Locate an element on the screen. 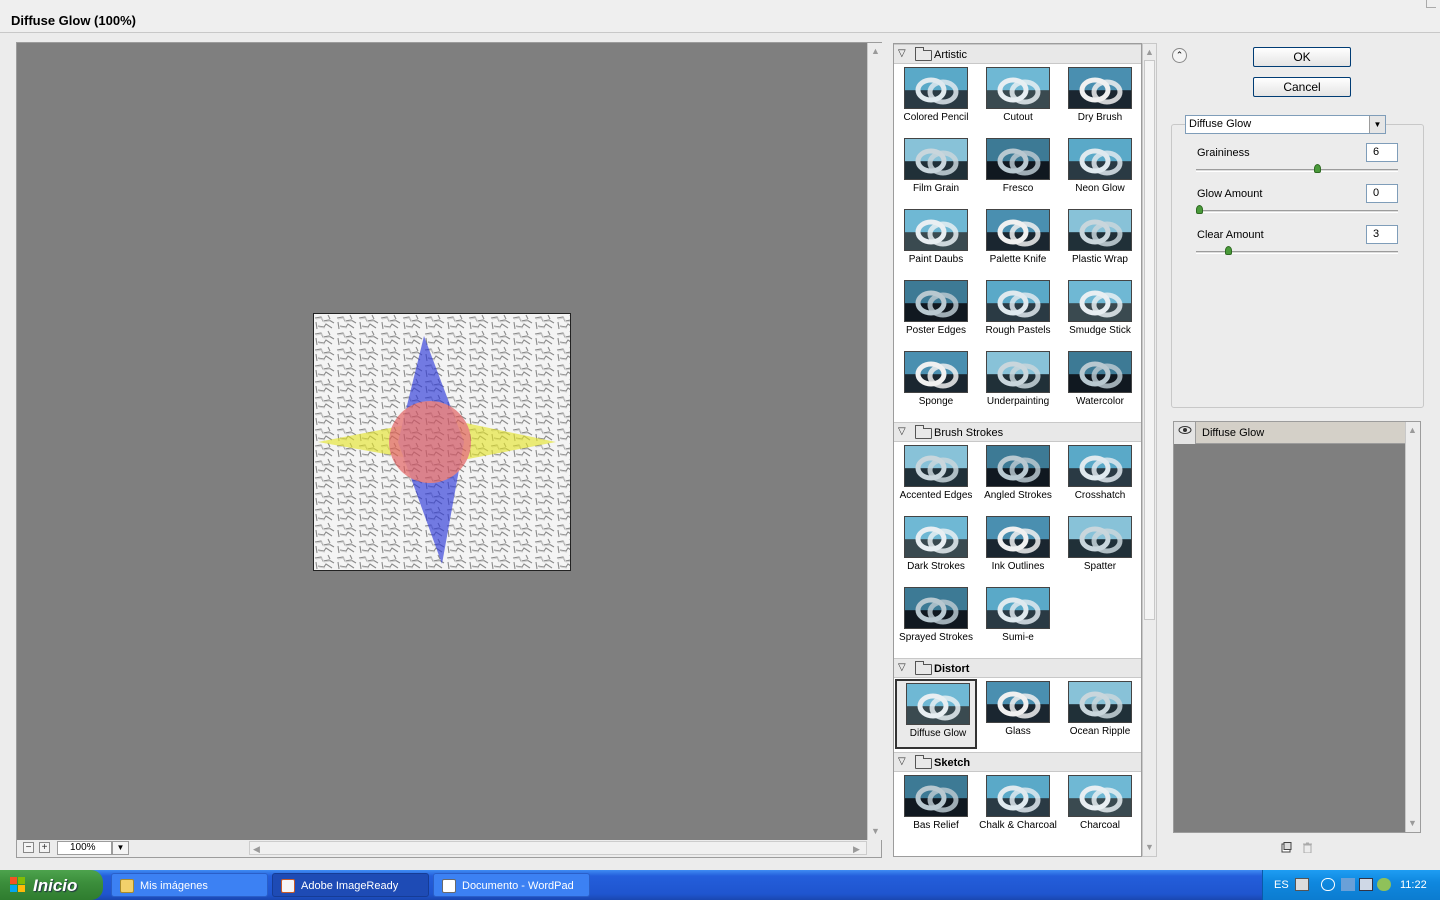 Image resolution: width=1440 pixels, height=900 pixels. glow-amount-slider is located at coordinates (1297, 211).